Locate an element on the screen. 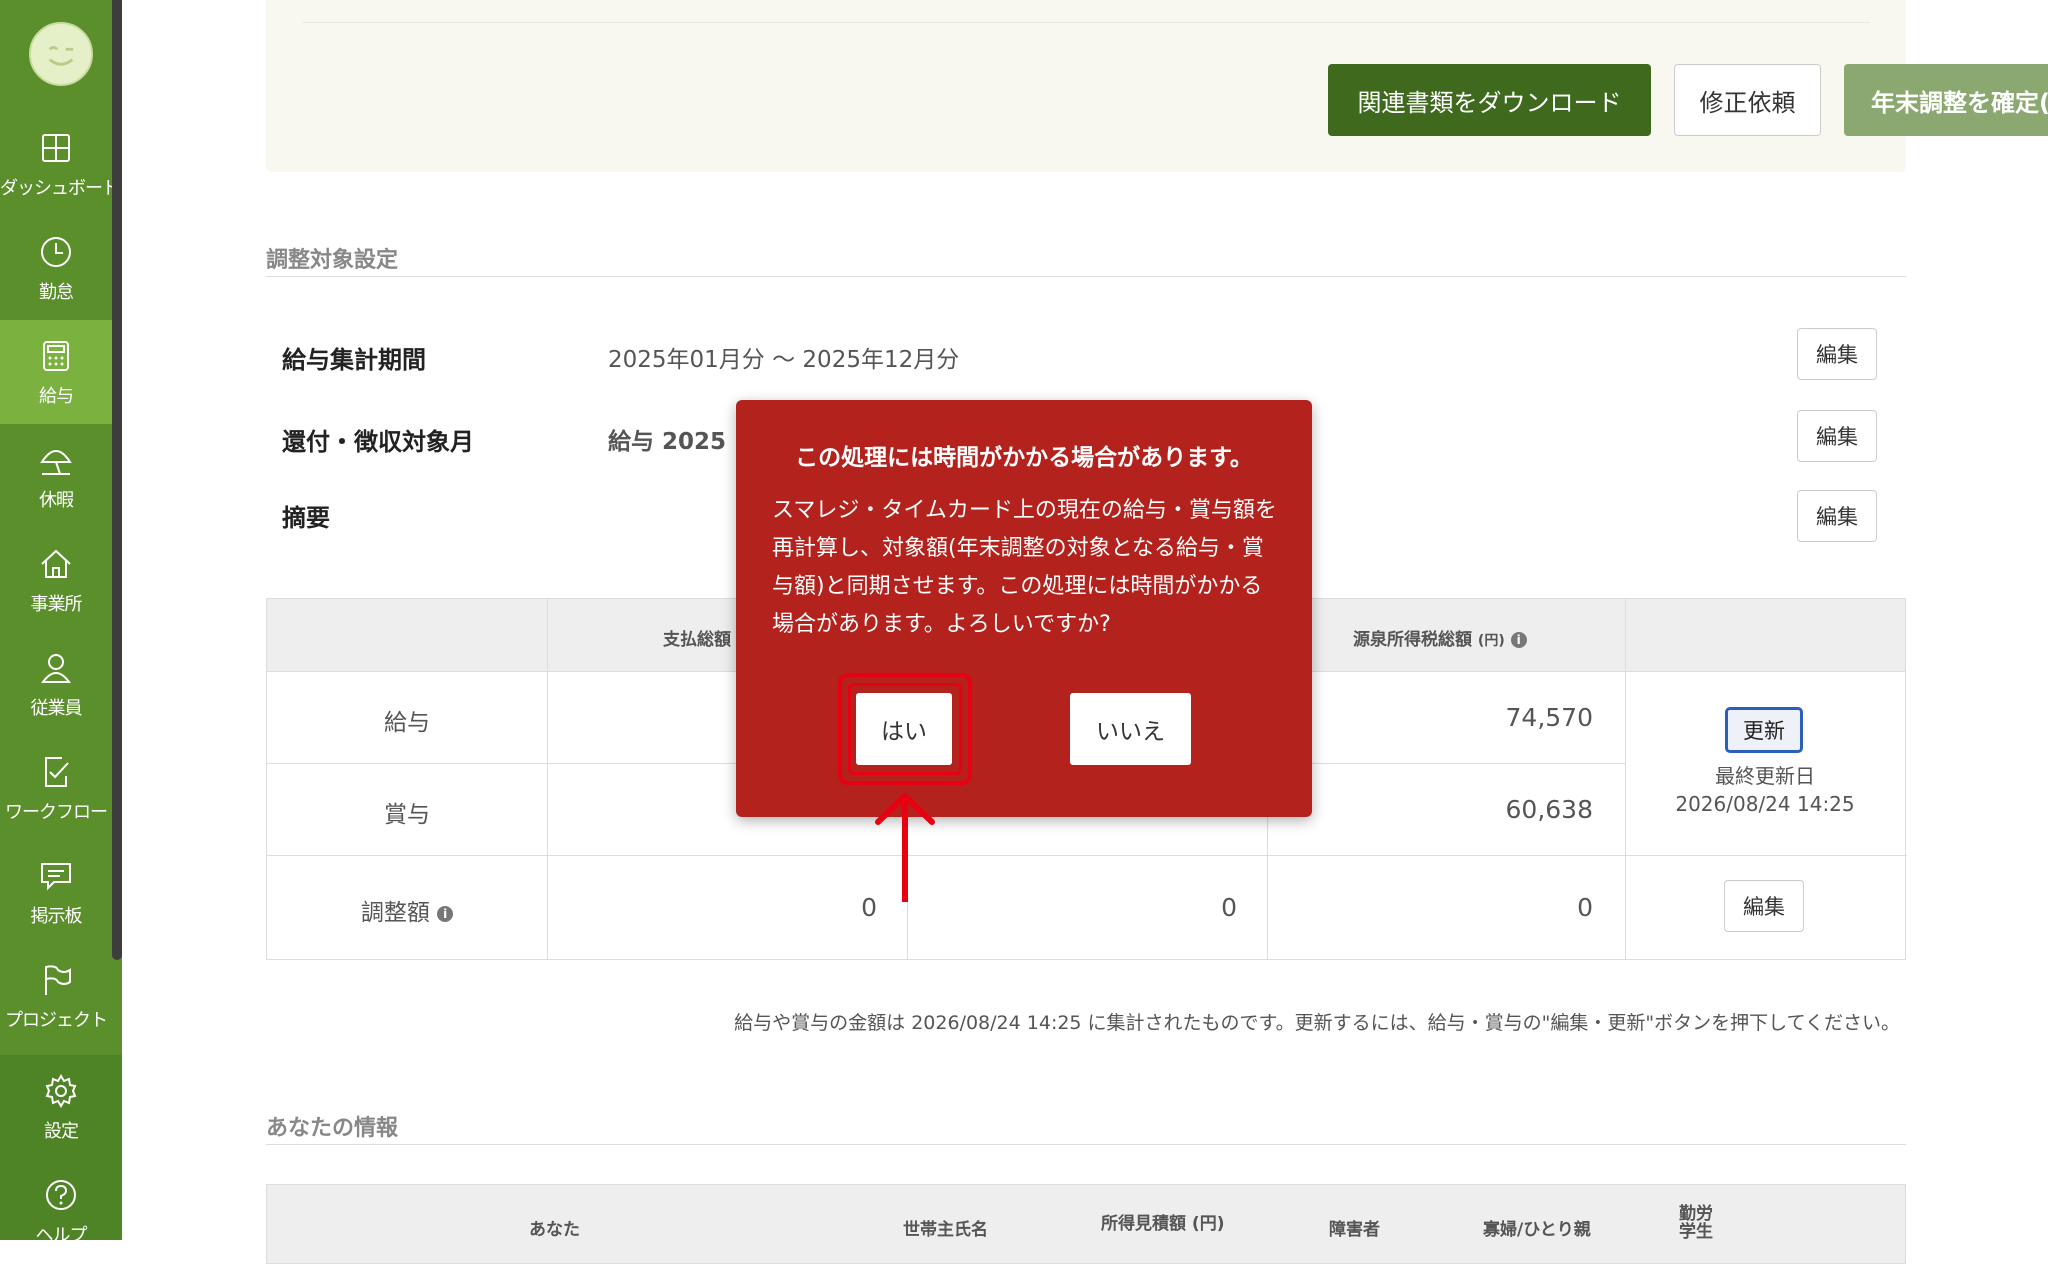 This screenshot has width=2048, height=1264. smiley-avatar-icon is located at coordinates (61, 54).